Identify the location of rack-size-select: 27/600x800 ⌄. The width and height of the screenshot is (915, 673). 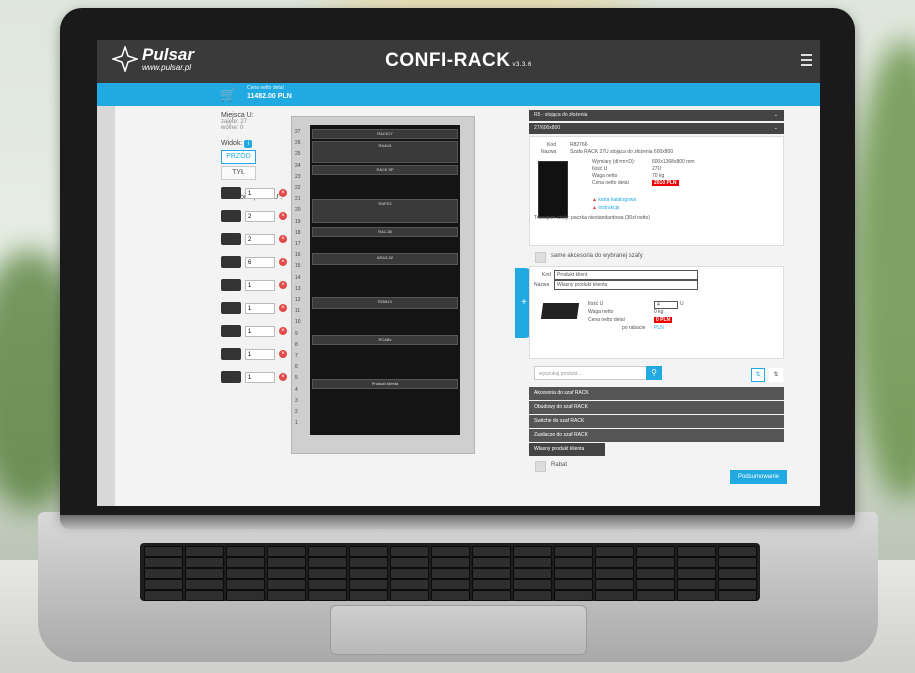
(656, 128).